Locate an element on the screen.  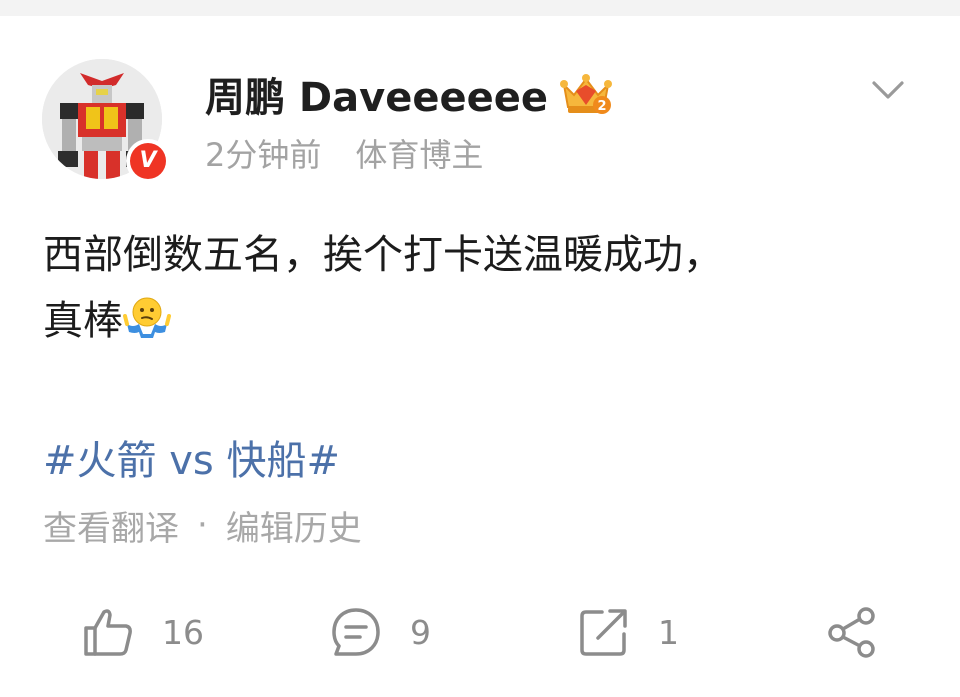
hashtag-link: #火箭 vs 快船# is located at coordinates (191, 457).